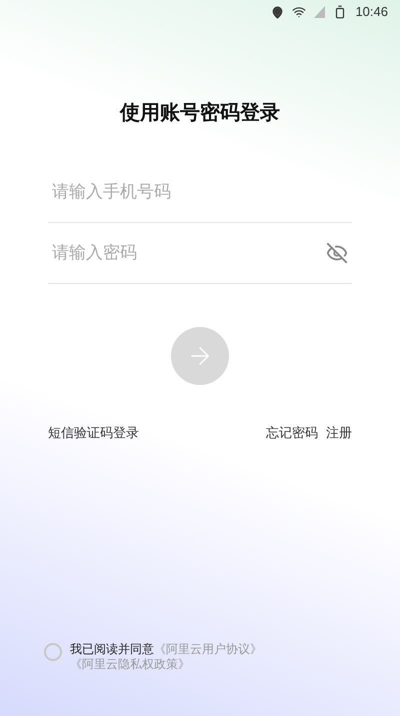 The width and height of the screenshot is (400, 716). Describe the element at coordinates (299, 12) in the screenshot. I see `wifi-icon` at that location.